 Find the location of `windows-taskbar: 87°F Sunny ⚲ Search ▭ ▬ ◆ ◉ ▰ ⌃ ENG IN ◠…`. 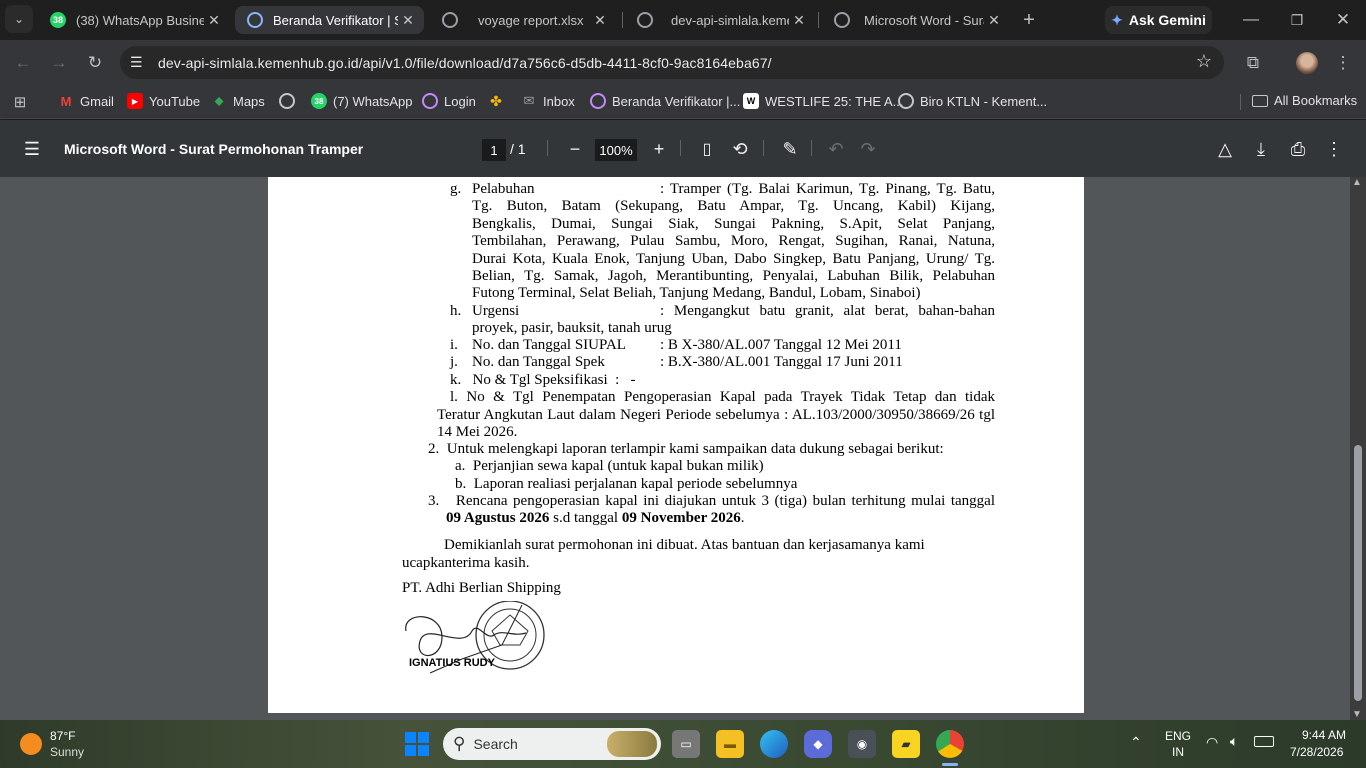

windows-taskbar: 87°F Sunny ⚲ Search ▭ ▬ ◆ ◉ ▰ ⌃ ENG IN ◠… is located at coordinates (683, 744).